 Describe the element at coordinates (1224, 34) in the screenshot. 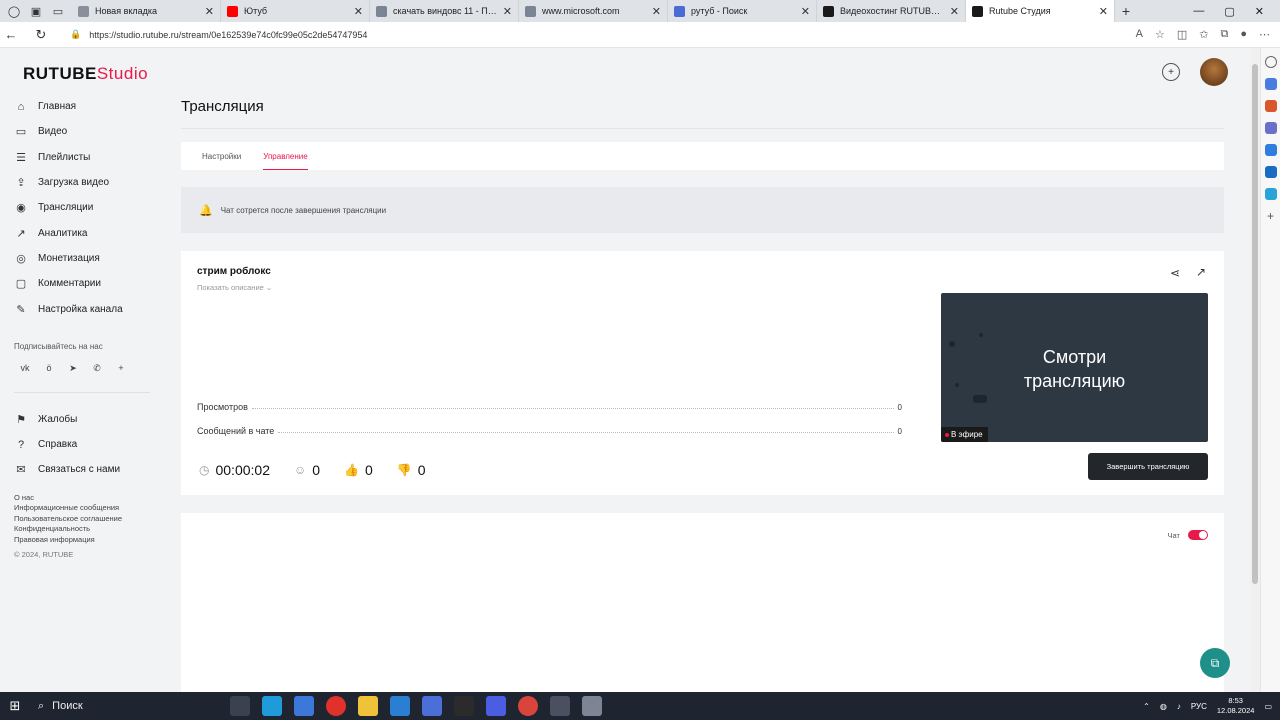

I see `collections-icon: ⧉` at that location.